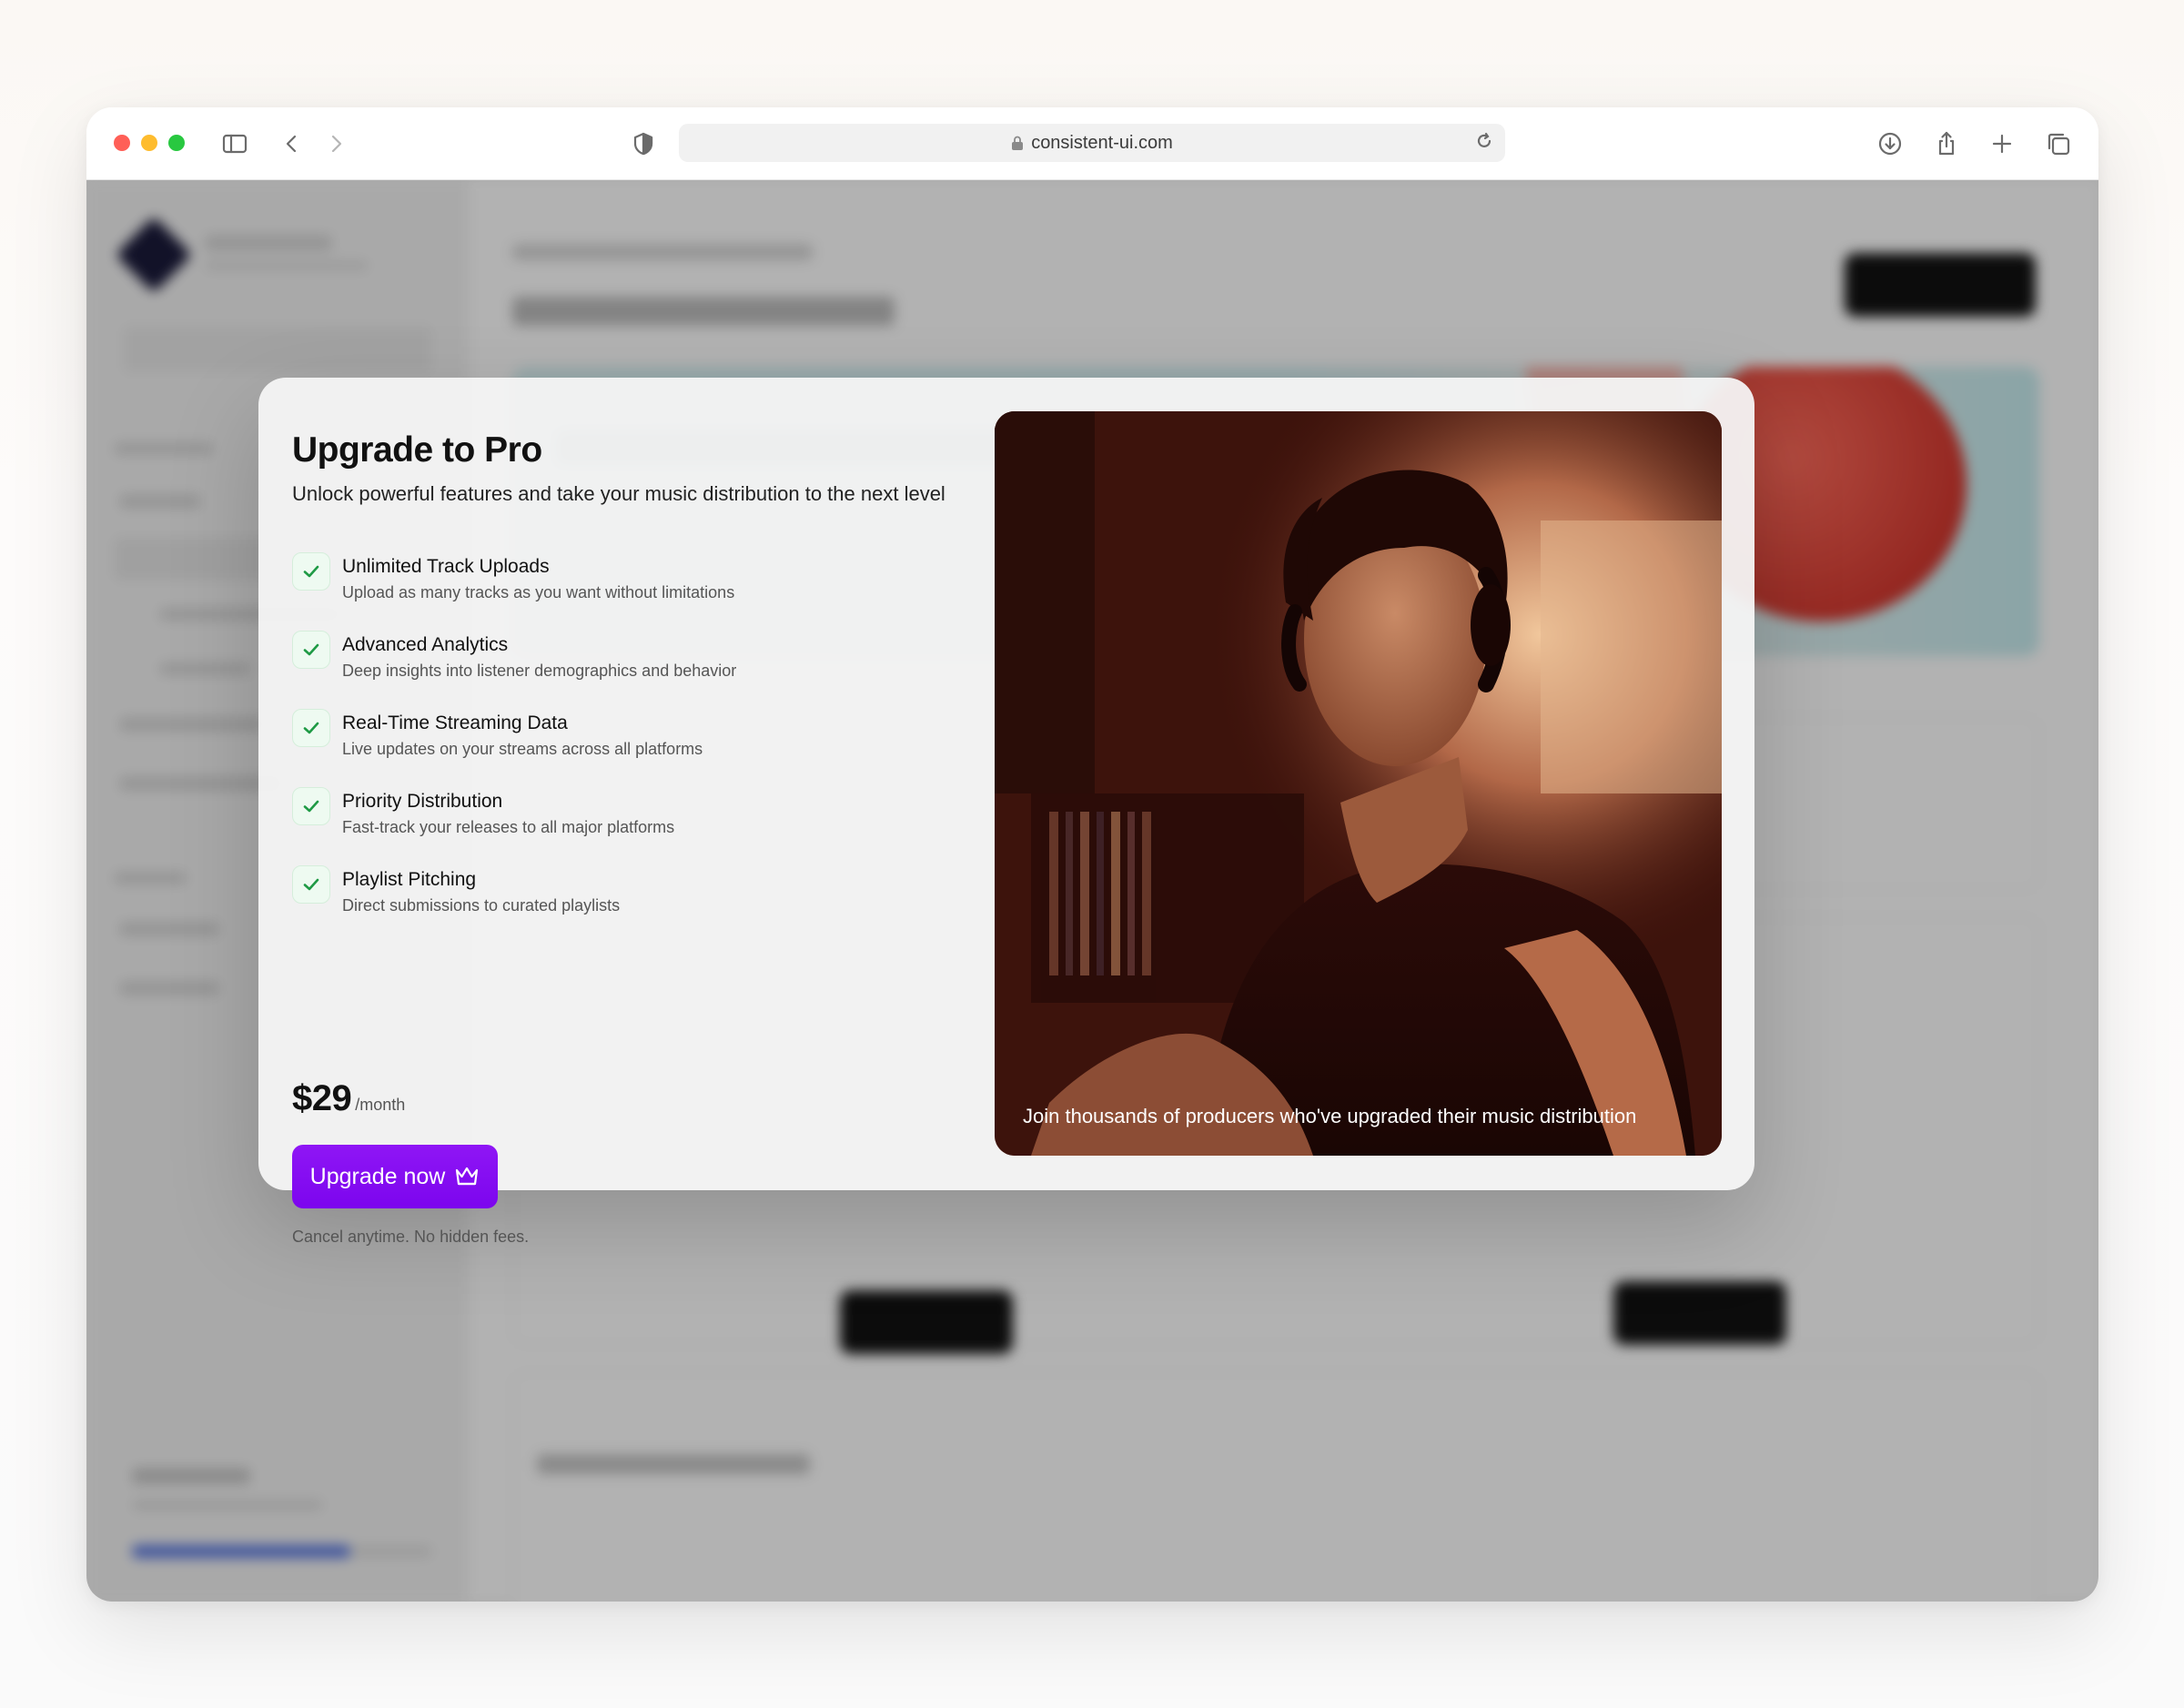 The height and width of the screenshot is (1708, 2184). What do you see at coordinates (644, 143) in the screenshot?
I see `privacy-shield-icon` at bounding box center [644, 143].